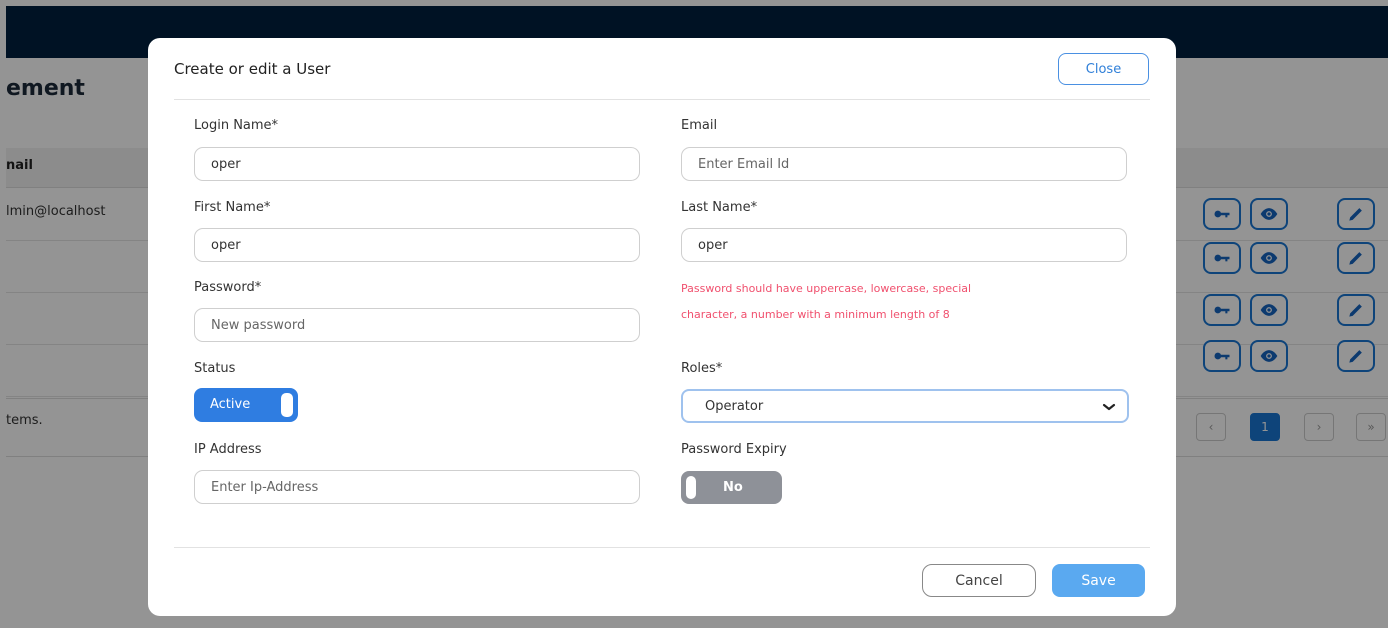 The width and height of the screenshot is (1388, 628). I want to click on ip-address-label: IP Address, so click(228, 449).